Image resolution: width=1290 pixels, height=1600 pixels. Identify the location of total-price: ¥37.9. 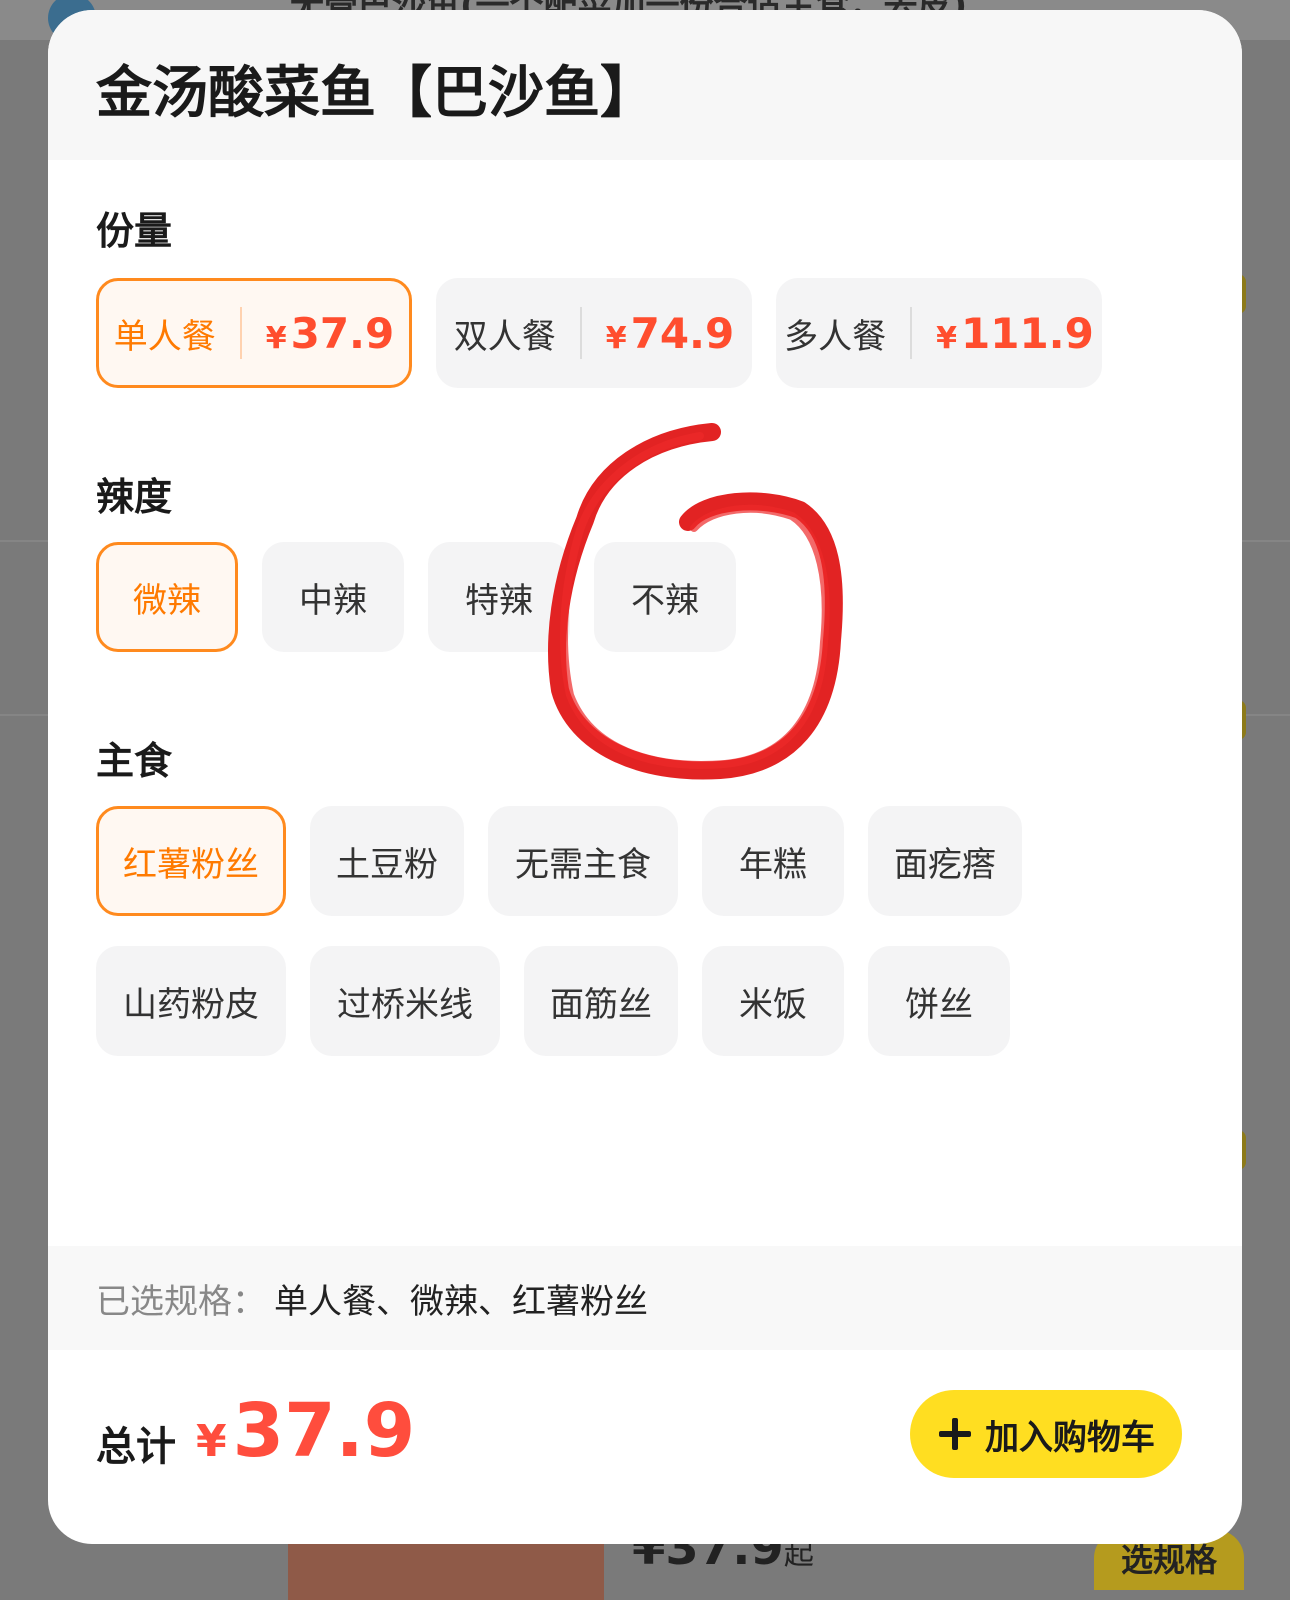
(305, 1431).